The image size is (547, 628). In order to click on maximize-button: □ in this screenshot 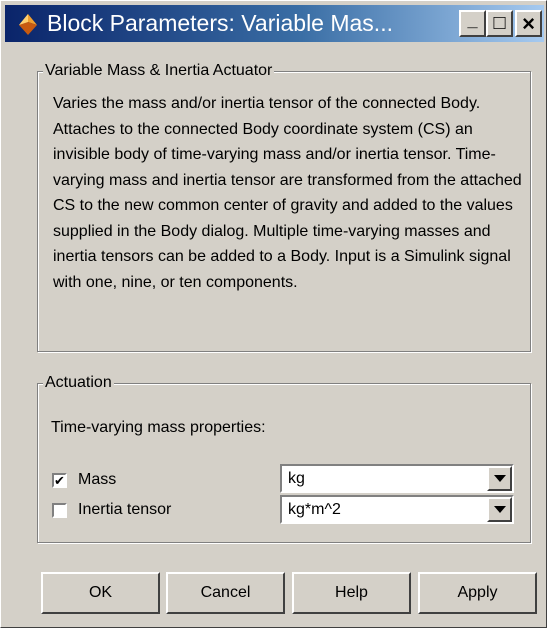, I will do `click(499, 23)`.